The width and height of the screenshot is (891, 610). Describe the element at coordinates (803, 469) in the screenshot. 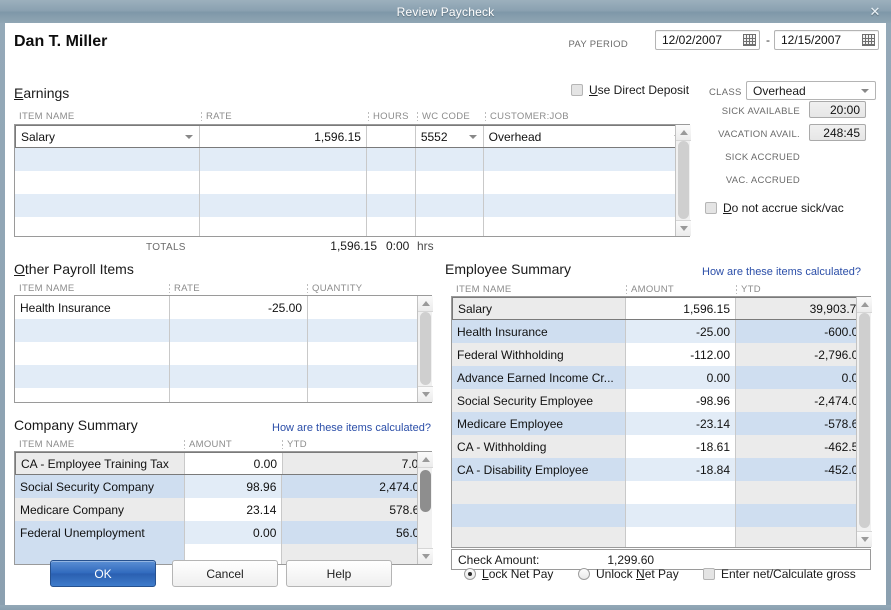

I see `employee-ytd: -452.03` at that location.